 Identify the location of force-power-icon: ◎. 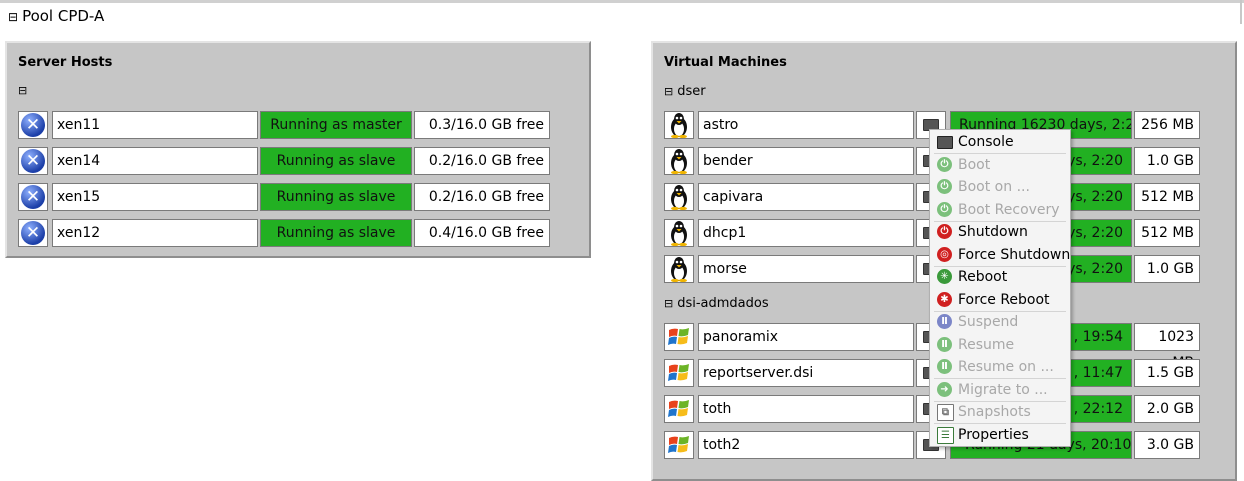
(944, 254).